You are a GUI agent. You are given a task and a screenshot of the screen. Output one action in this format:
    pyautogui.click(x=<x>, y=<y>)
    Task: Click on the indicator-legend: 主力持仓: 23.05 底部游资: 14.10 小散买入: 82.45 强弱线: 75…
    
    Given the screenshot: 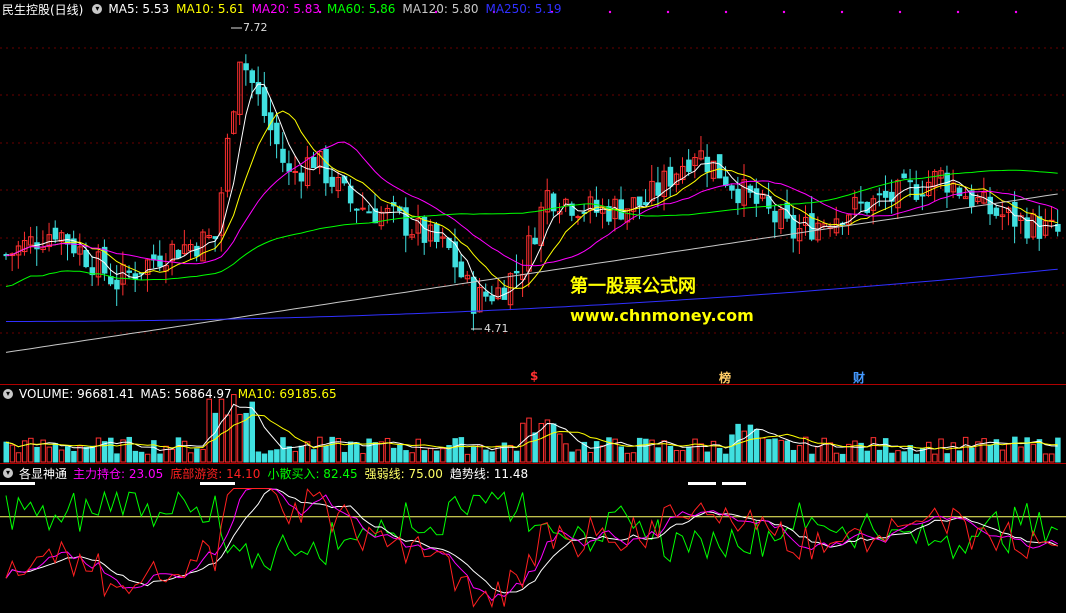 What is the action you would take?
    pyautogui.click(x=304, y=473)
    